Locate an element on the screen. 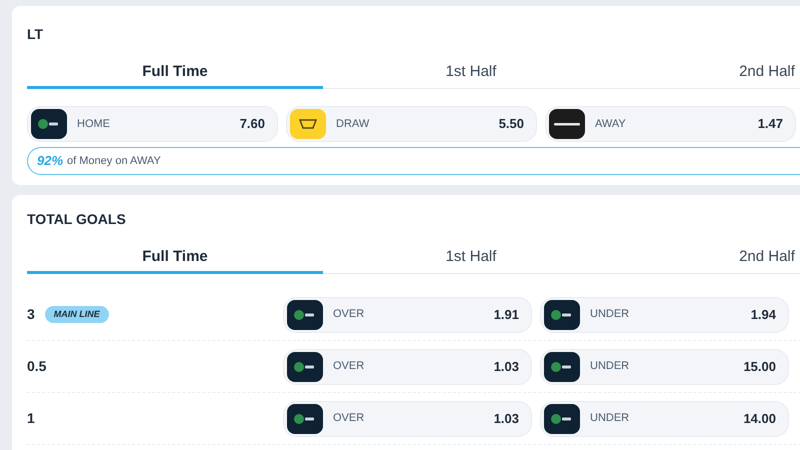 Image resolution: width=800 pixels, height=450 pixels. odds-button: UNDER 14.00 is located at coordinates (664, 418).